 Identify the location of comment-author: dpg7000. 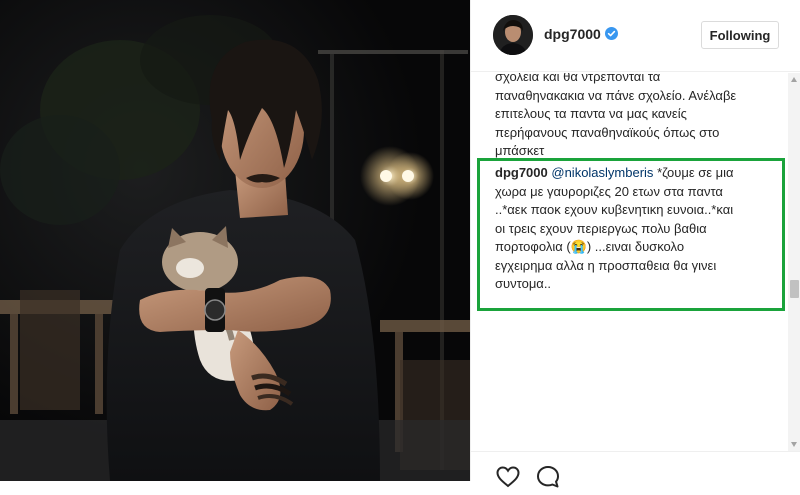
(521, 172).